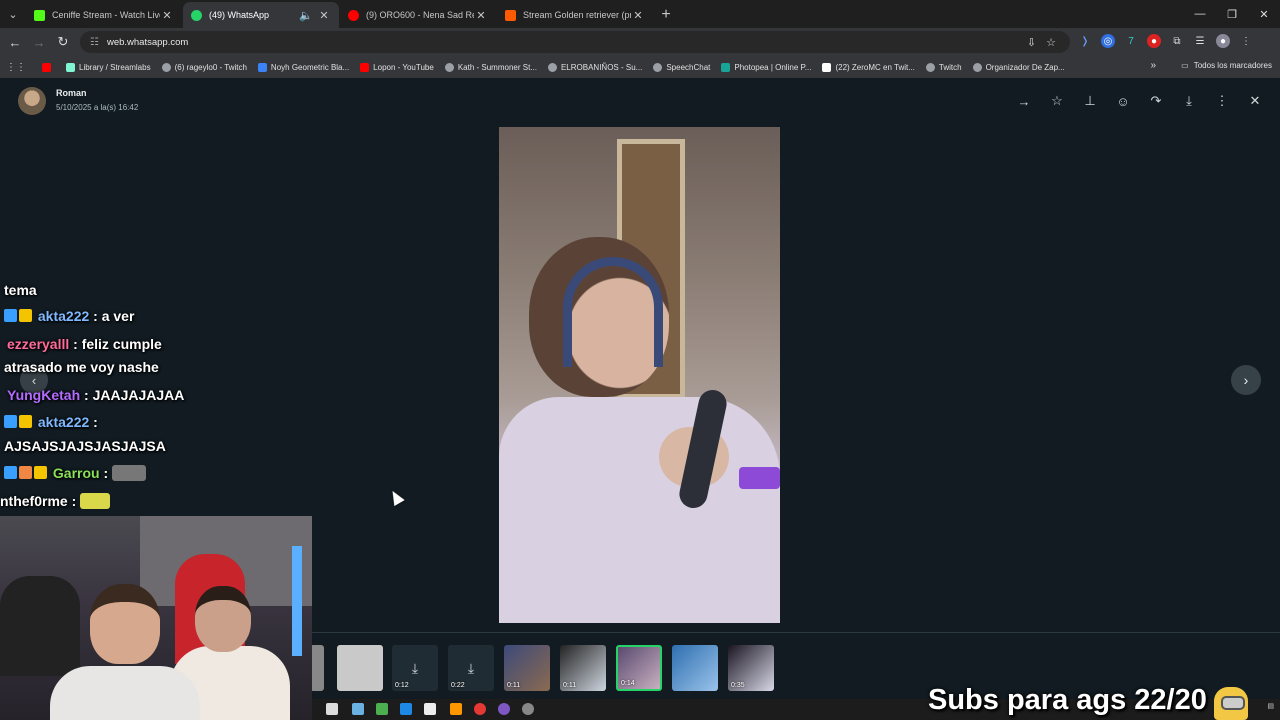 This screenshot has height=720, width=1280. I want to click on all-bookmarks-folder: ▭ Todos los marcadores, so click(1226, 65).